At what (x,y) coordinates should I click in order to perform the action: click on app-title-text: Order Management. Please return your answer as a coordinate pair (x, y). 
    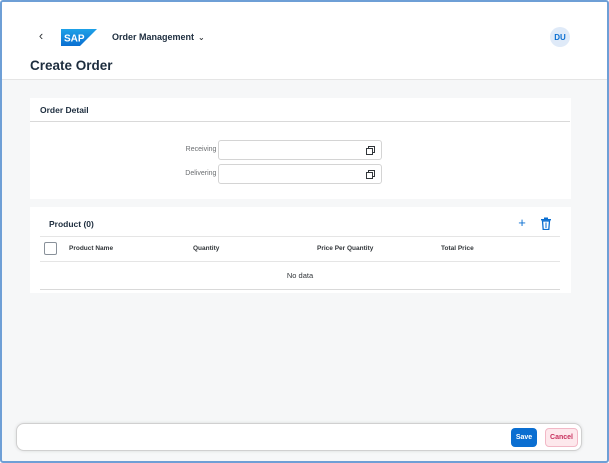
    Looking at the image, I should click on (153, 37).